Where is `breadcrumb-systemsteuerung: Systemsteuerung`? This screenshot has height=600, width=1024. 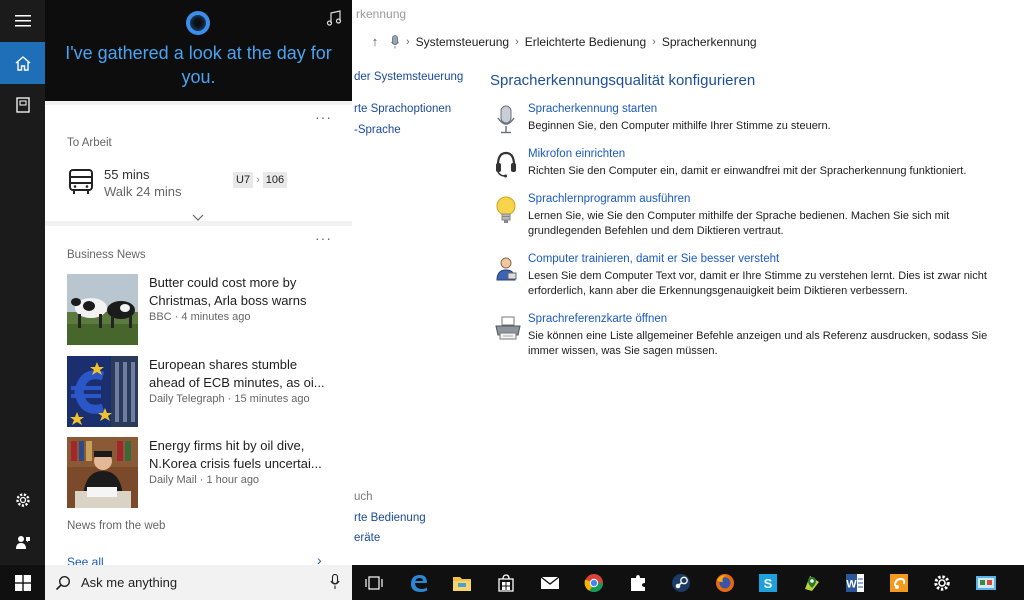 breadcrumb-systemsteuerung: Systemsteuerung is located at coordinates (462, 42).